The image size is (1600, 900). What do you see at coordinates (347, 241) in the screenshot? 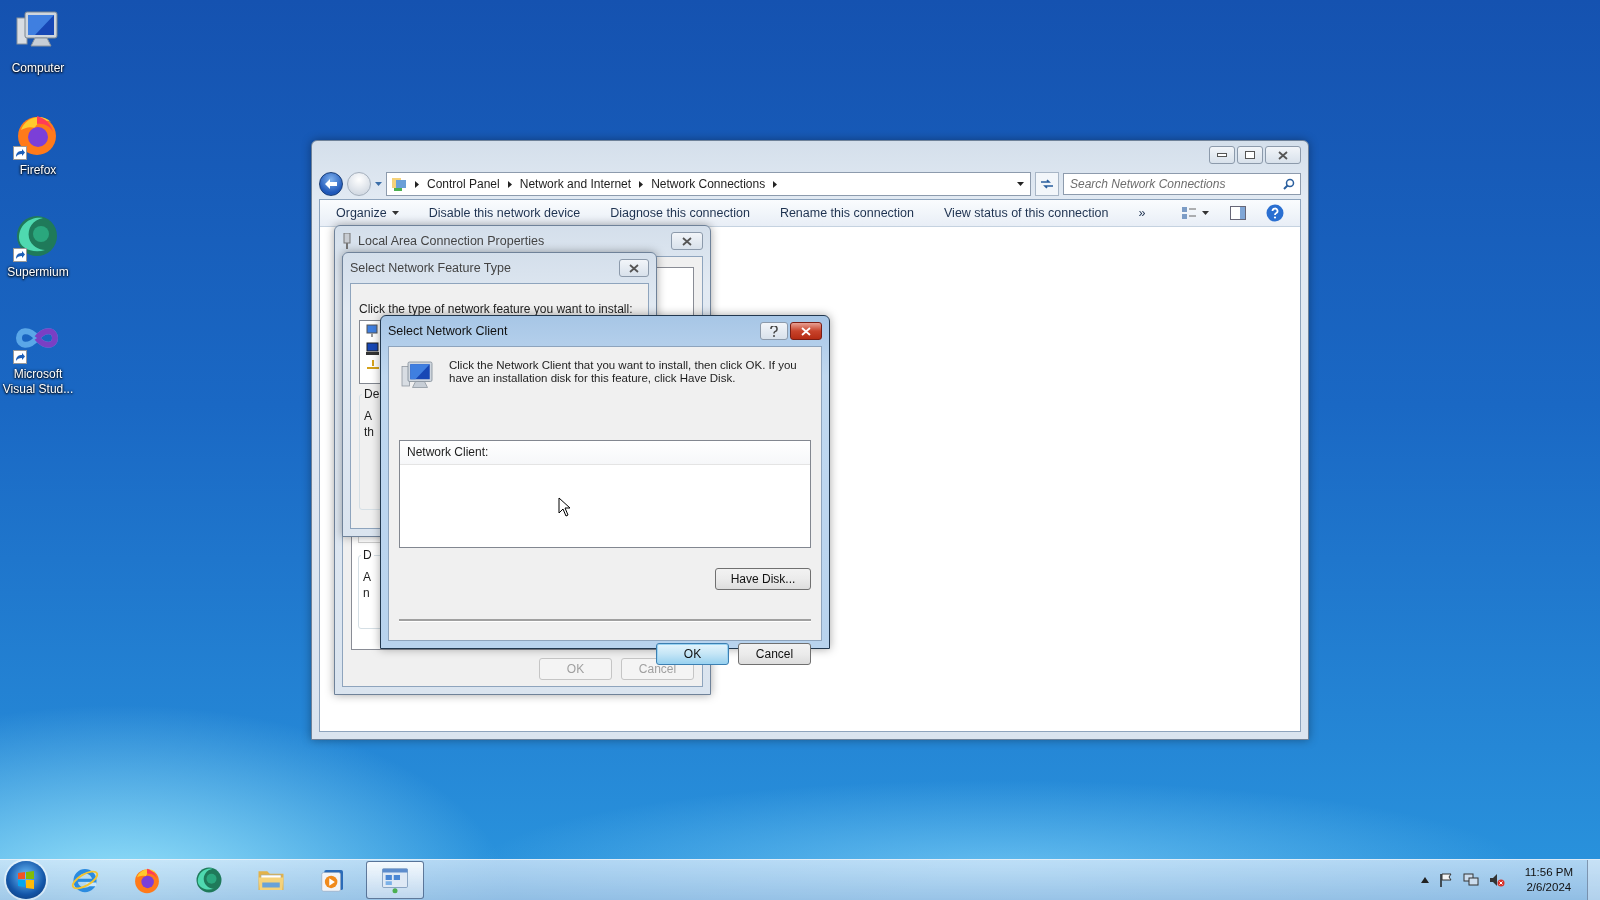
I see `network-adapter-icon` at bounding box center [347, 241].